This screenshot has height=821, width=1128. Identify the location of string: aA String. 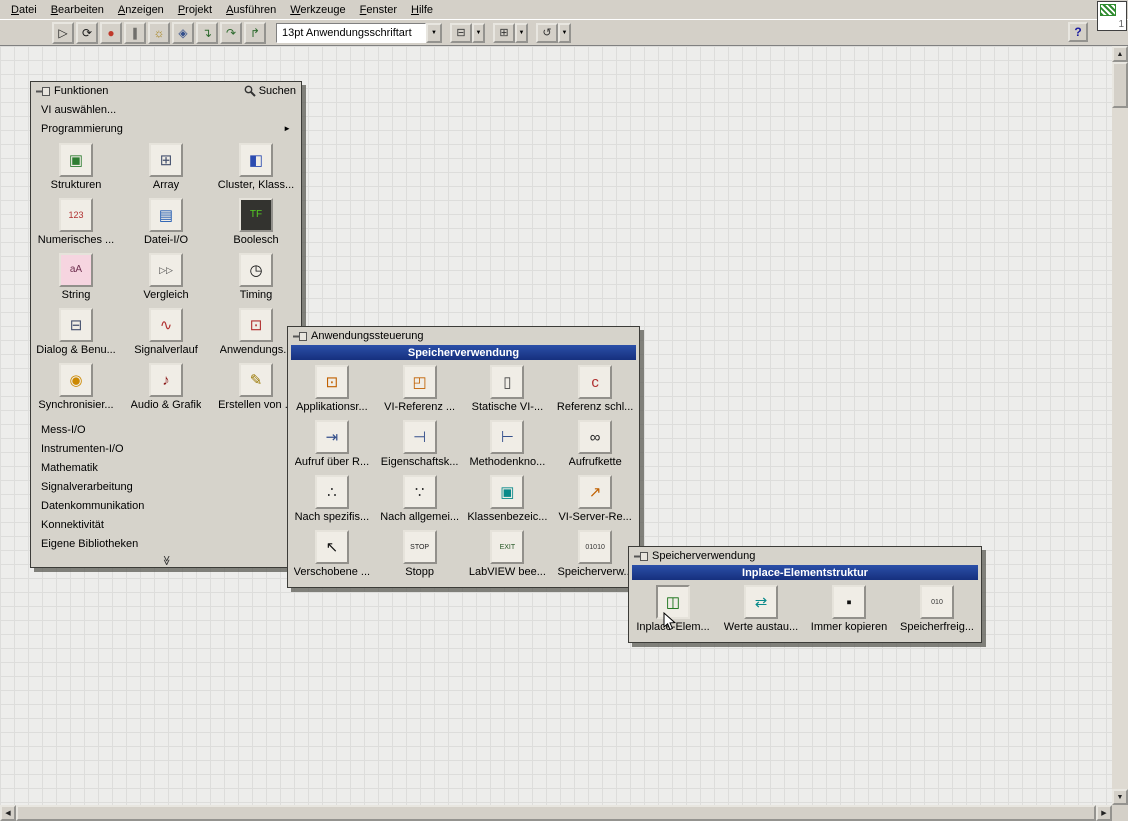
(76, 280).